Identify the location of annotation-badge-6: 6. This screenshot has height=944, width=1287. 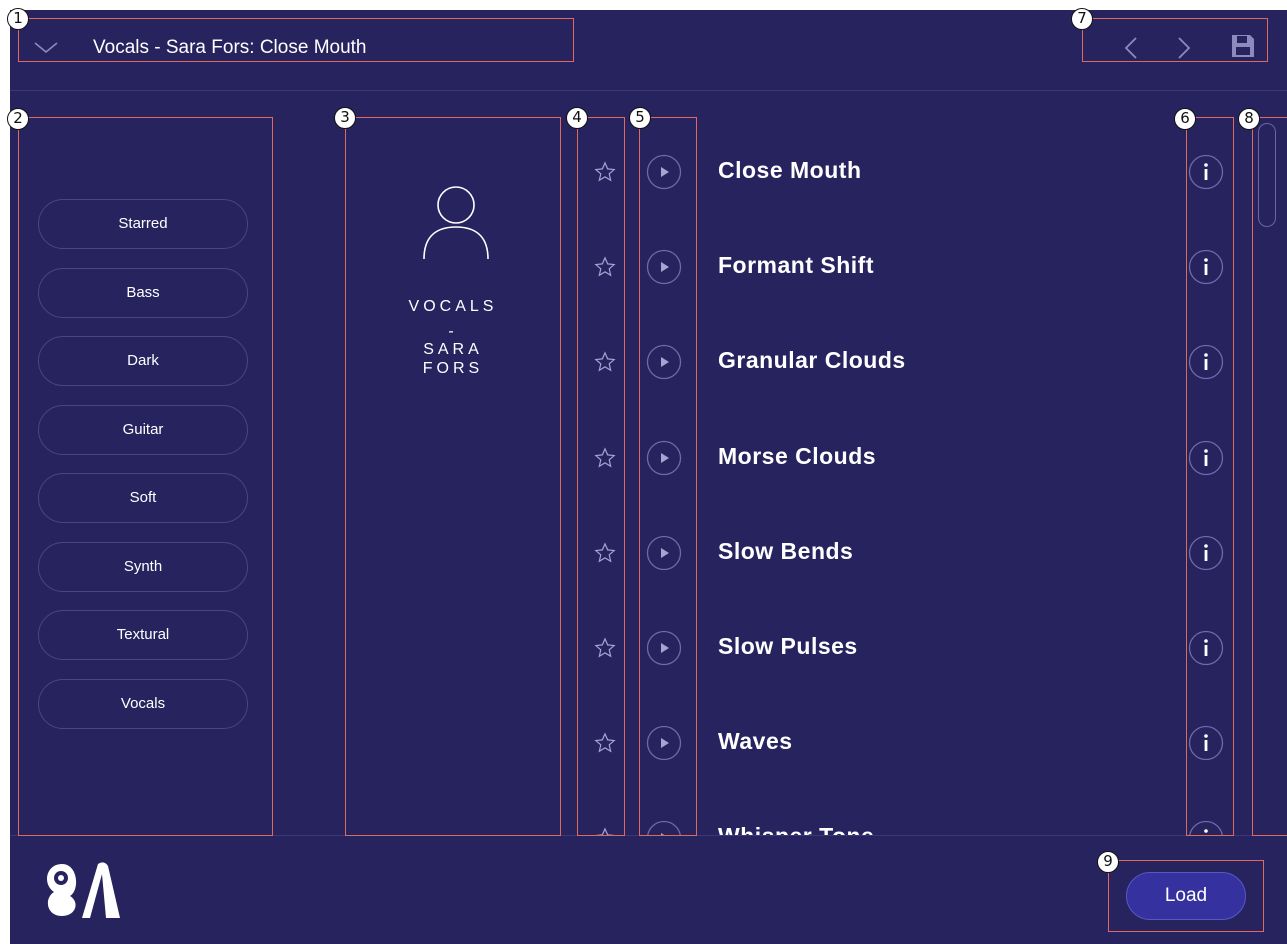
(1185, 119).